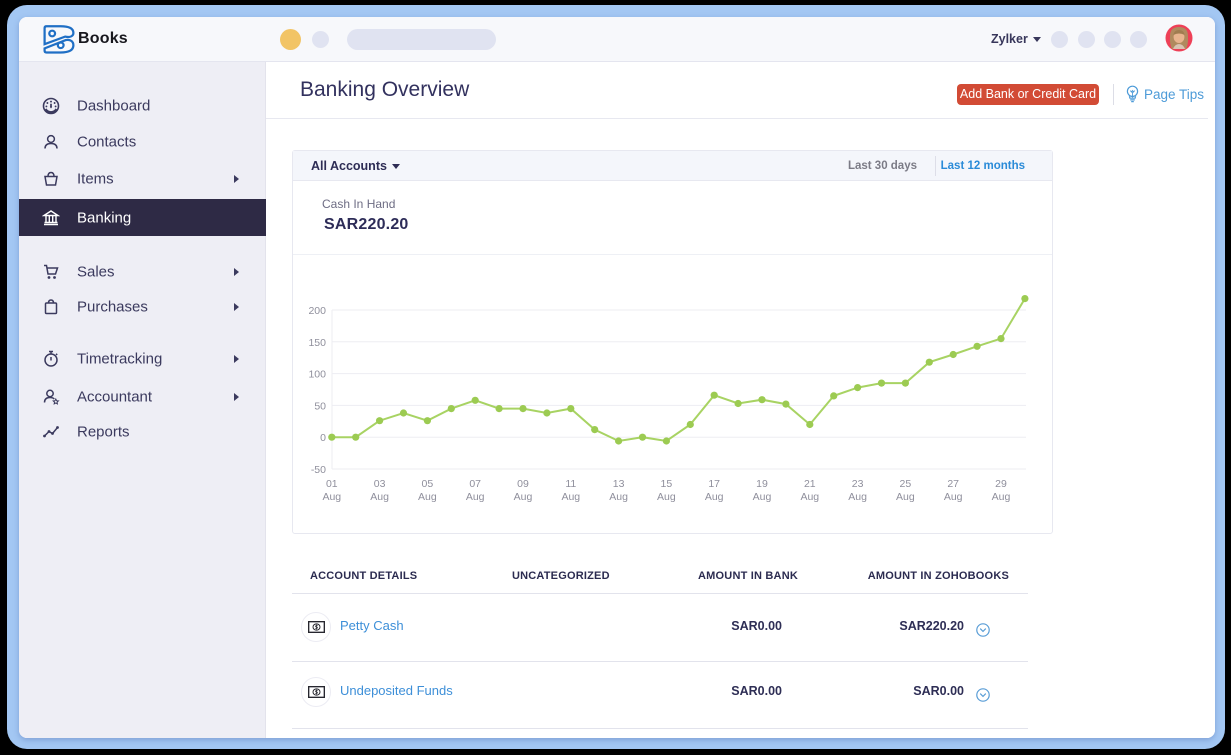 The image size is (1231, 755). What do you see at coordinates (320, 406) in the screenshot?
I see `svg-text: 50` at bounding box center [320, 406].